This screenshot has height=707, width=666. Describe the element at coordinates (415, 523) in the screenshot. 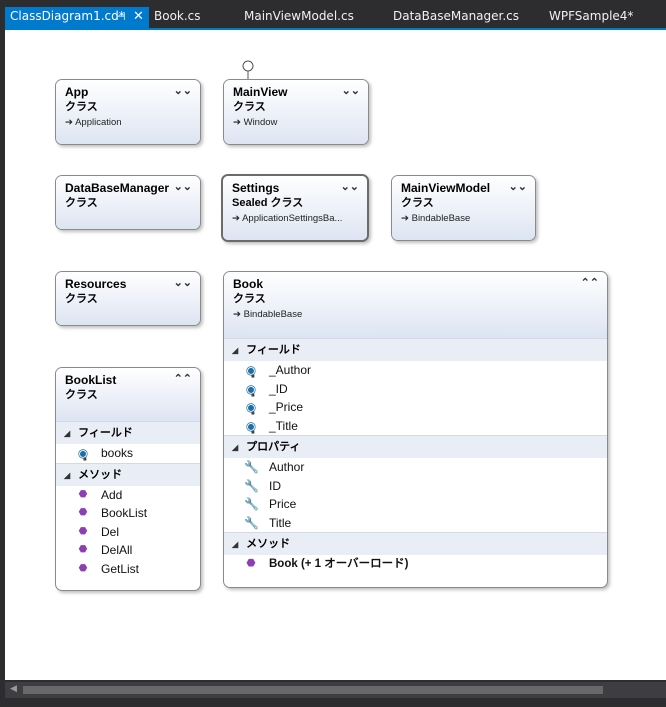

I see `property-item: 🔧 Title` at that location.